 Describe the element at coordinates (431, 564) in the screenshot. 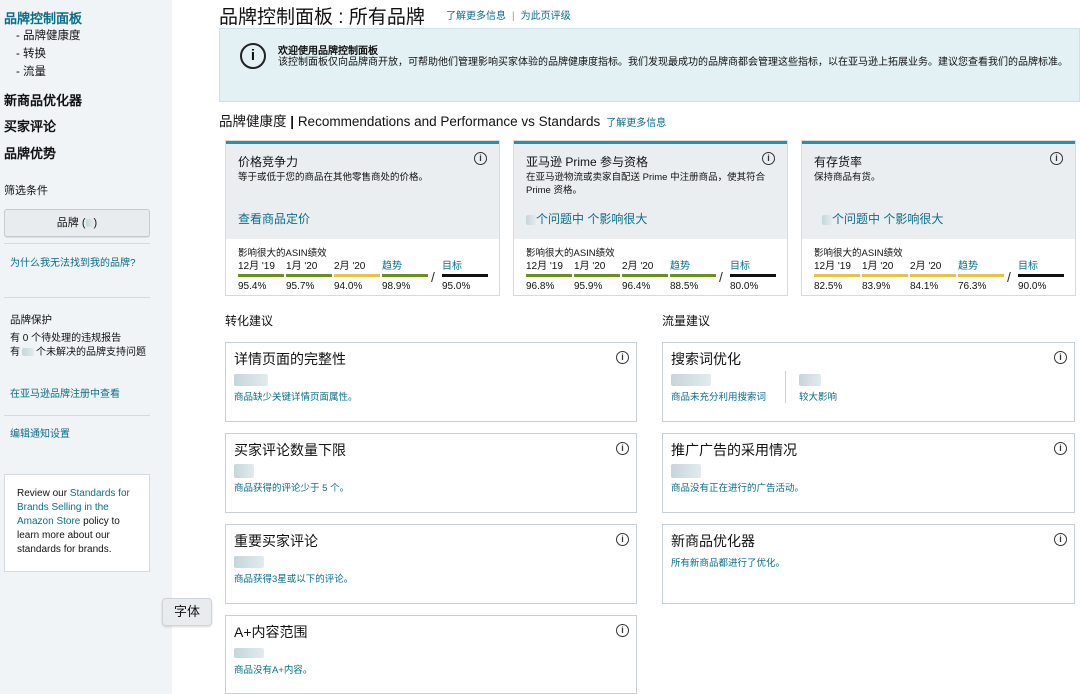

I see `rec-card-critical-reviews: 重要买家评论 i 商品获得3星或以下的评论。` at that location.